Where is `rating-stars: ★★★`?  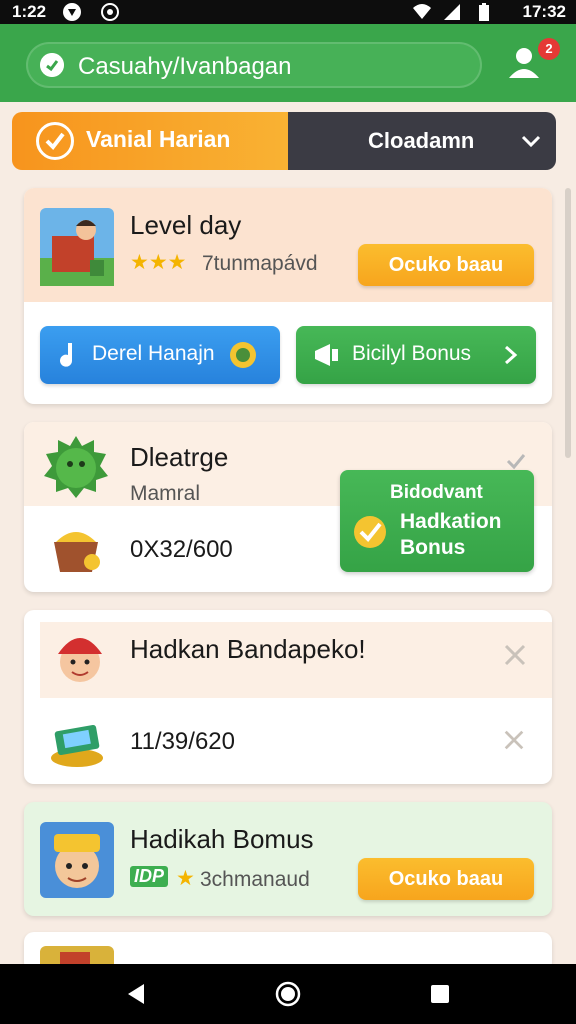 rating-stars: ★★★ is located at coordinates (158, 262).